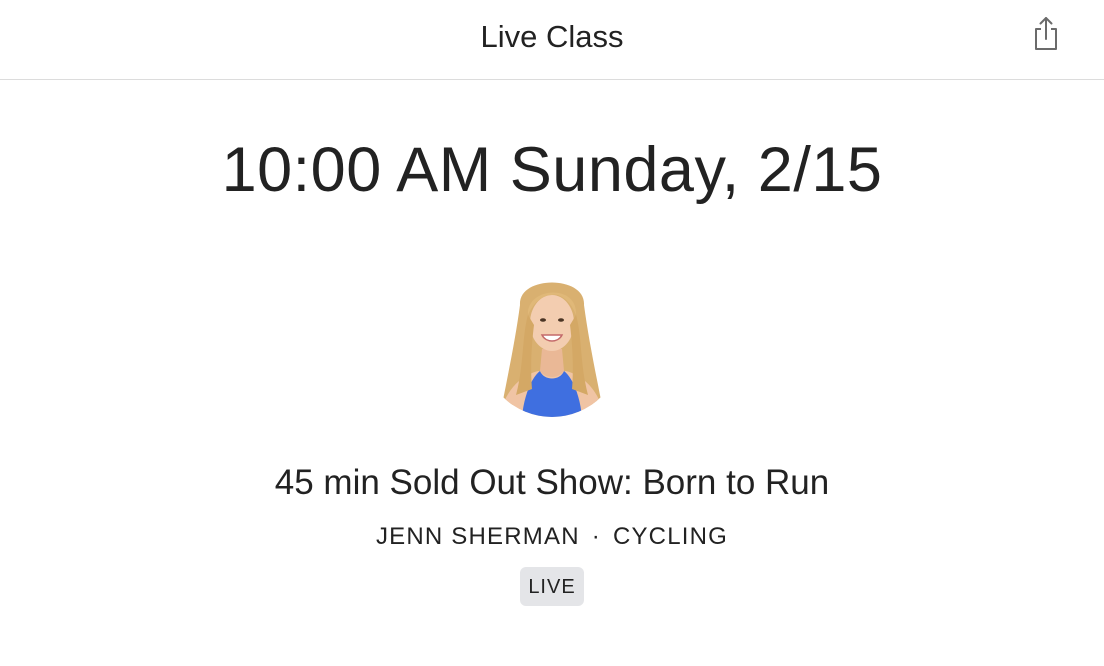 This screenshot has height=666, width=1104. What do you see at coordinates (552, 36) in the screenshot?
I see `page-title: Live Class` at bounding box center [552, 36].